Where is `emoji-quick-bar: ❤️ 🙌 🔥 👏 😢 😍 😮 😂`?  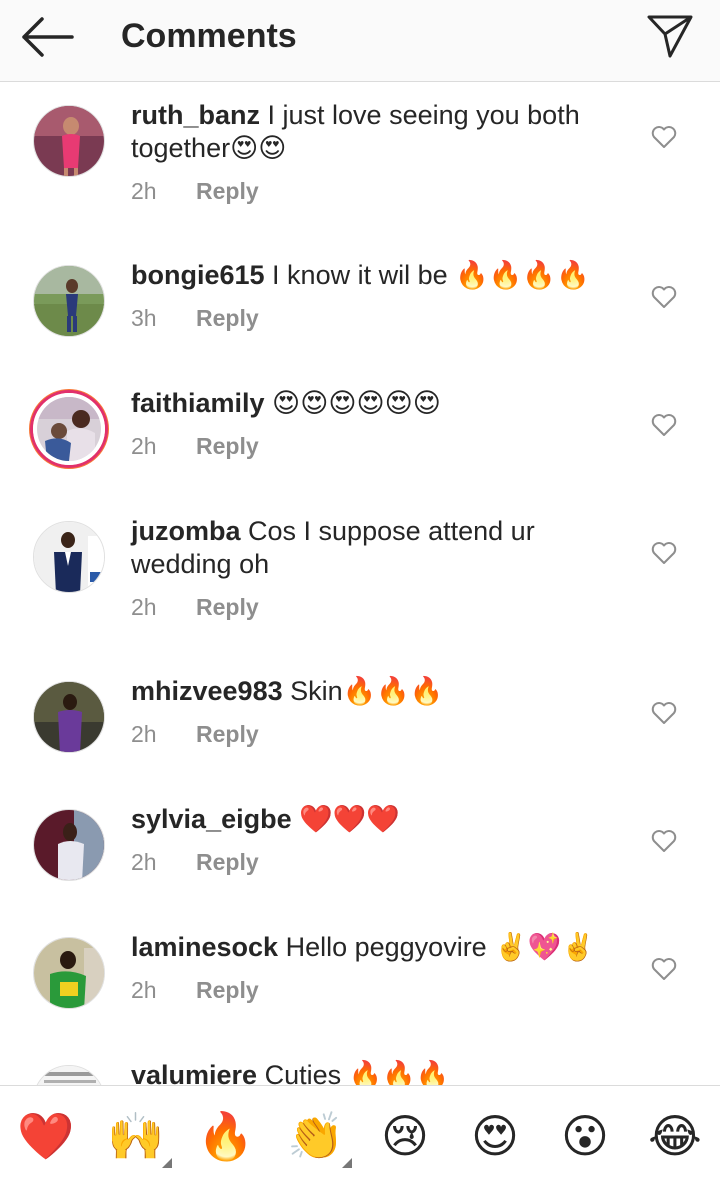
emoji-quick-bar: ❤️ 🙌 🔥 👏 😢 😍 😮 😂 is located at coordinates (360, 1132).